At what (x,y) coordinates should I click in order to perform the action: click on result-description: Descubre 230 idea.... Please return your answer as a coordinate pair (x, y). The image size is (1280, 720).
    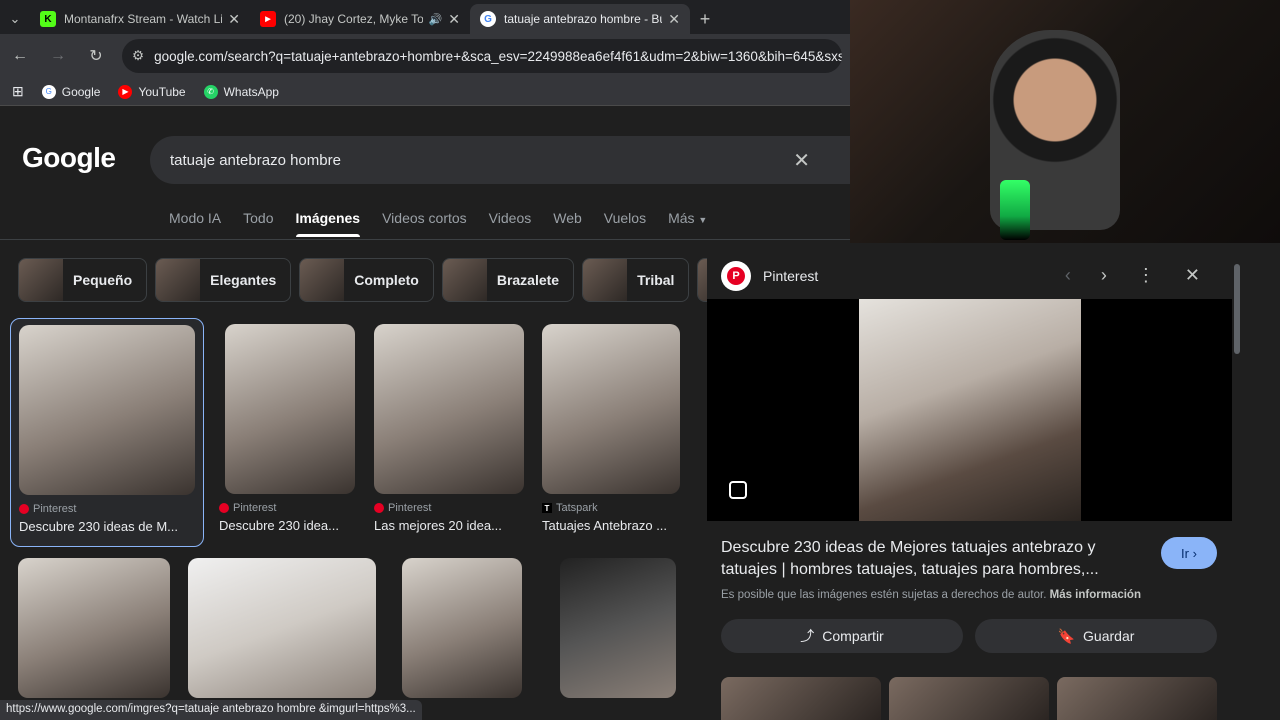
    Looking at the image, I should click on (289, 525).